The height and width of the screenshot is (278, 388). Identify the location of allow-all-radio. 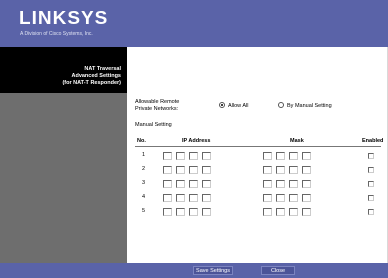
(222, 105).